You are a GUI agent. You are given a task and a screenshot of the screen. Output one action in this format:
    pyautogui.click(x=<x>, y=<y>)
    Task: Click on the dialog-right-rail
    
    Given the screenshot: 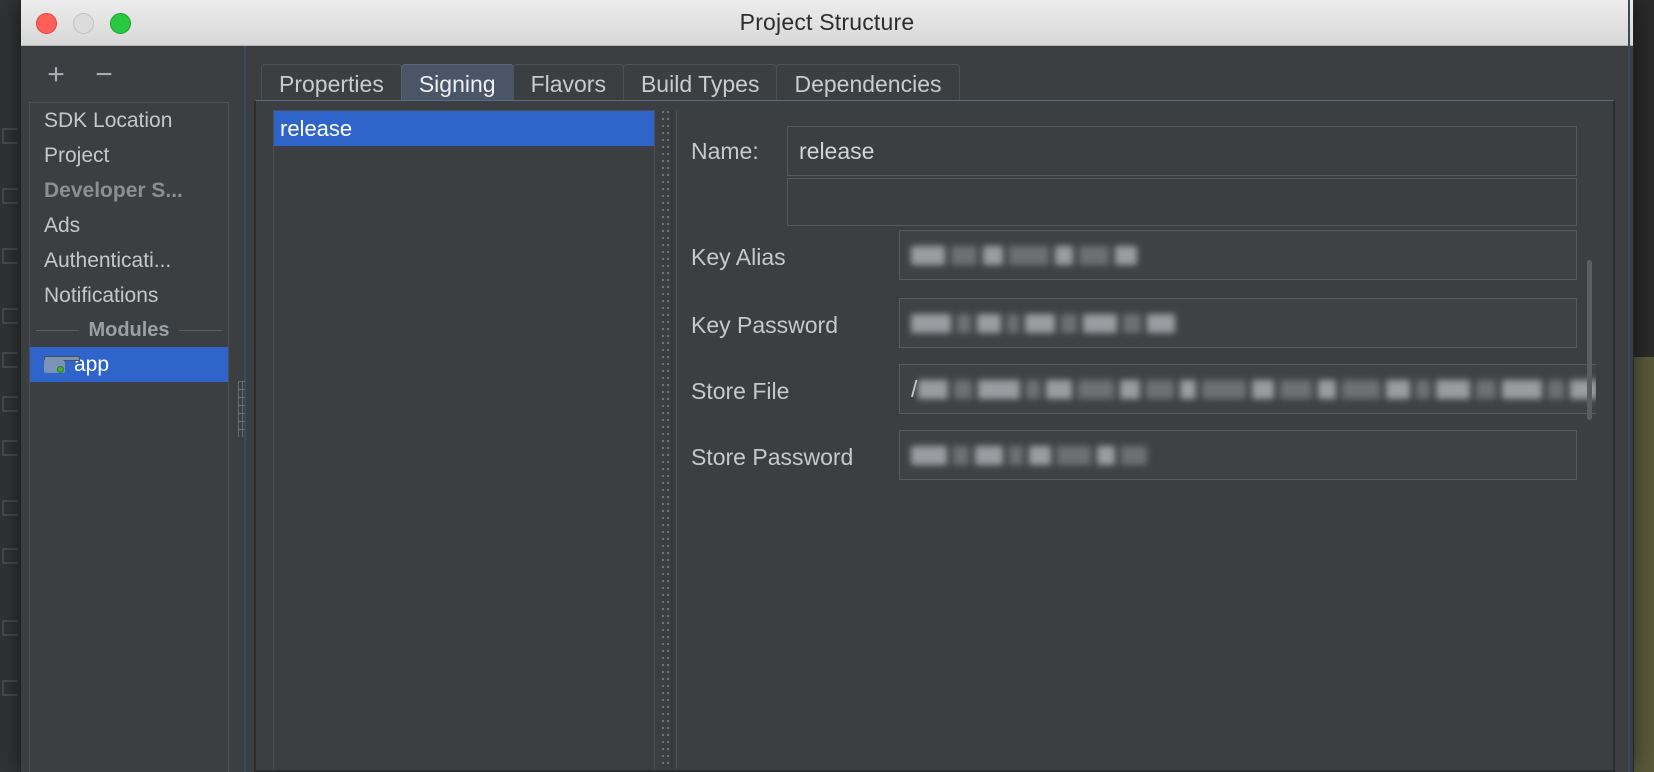 What is the action you would take?
    pyautogui.click(x=1629, y=386)
    